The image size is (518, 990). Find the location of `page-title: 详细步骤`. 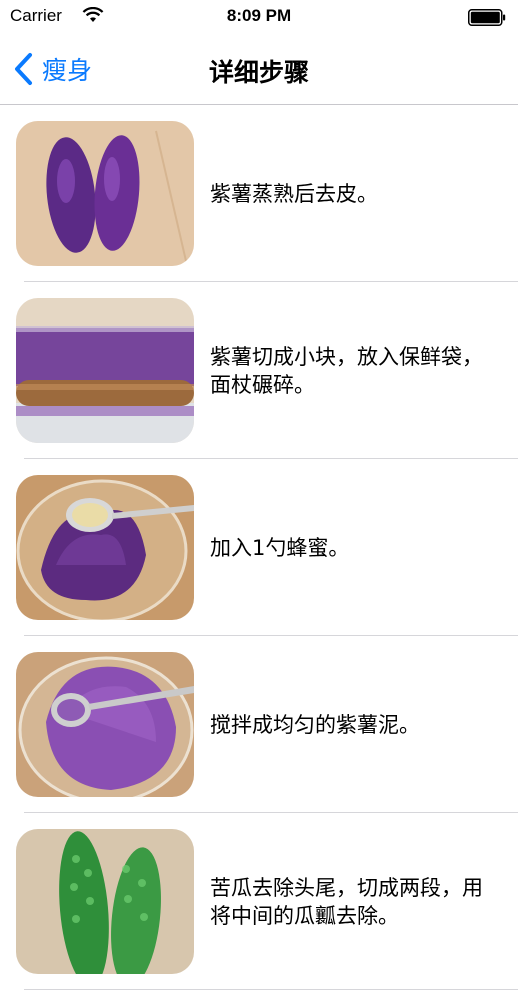

page-title: 详细步骤 is located at coordinates (258, 72).